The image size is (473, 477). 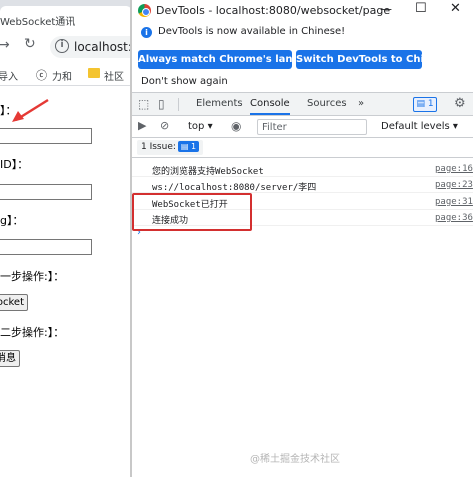 I want to click on issues-button: 1 Issue: ▤ 1, so click(x=170, y=147).